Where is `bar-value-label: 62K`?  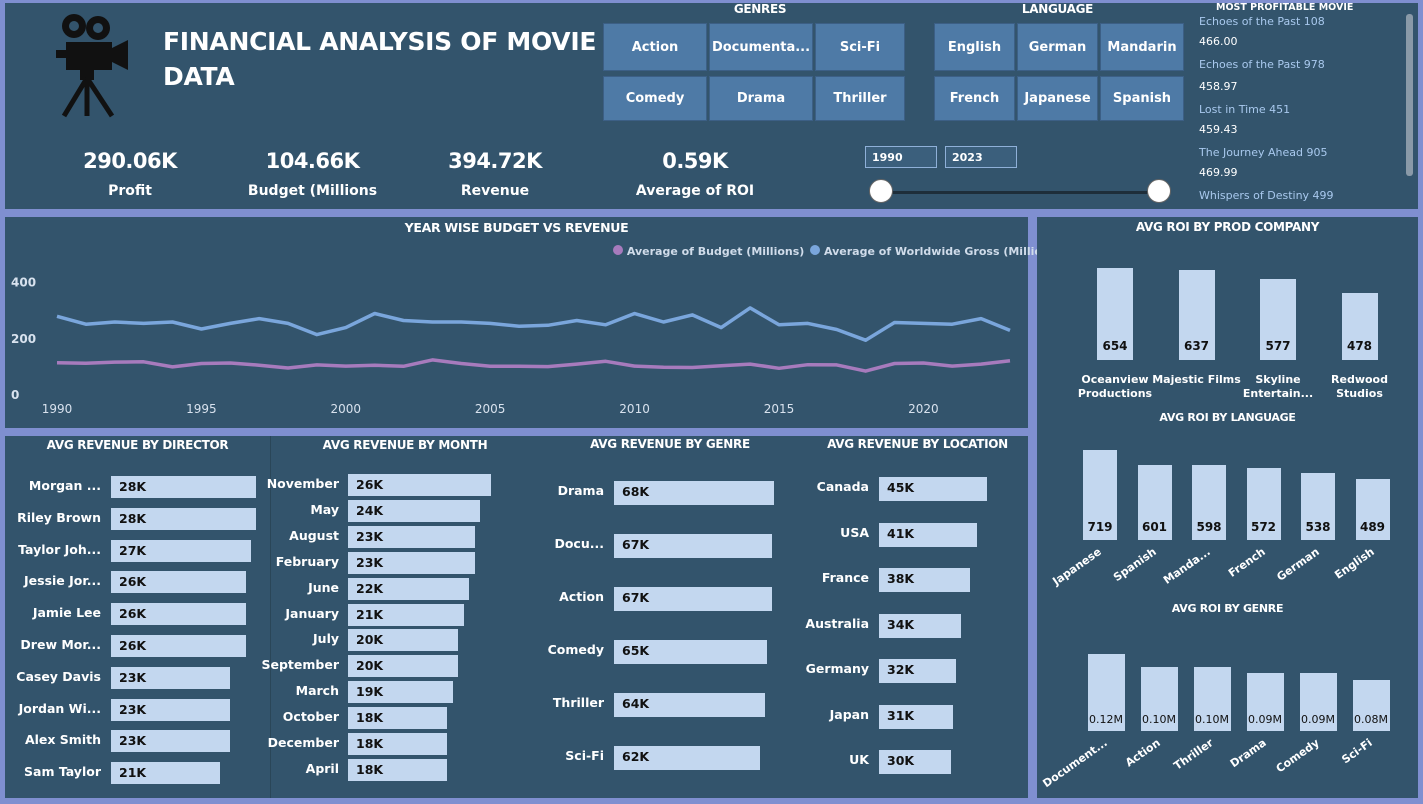 bar-value-label: 62K is located at coordinates (636, 756).